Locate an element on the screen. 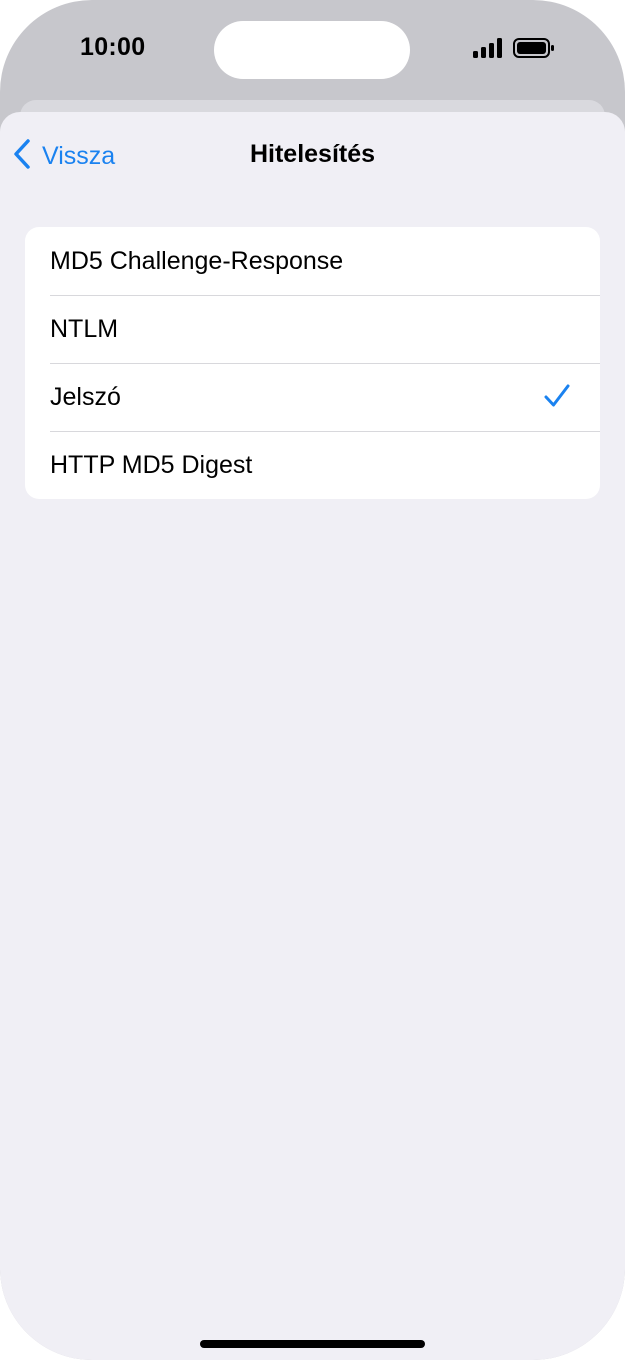  status-icons is located at coordinates (514, 50).